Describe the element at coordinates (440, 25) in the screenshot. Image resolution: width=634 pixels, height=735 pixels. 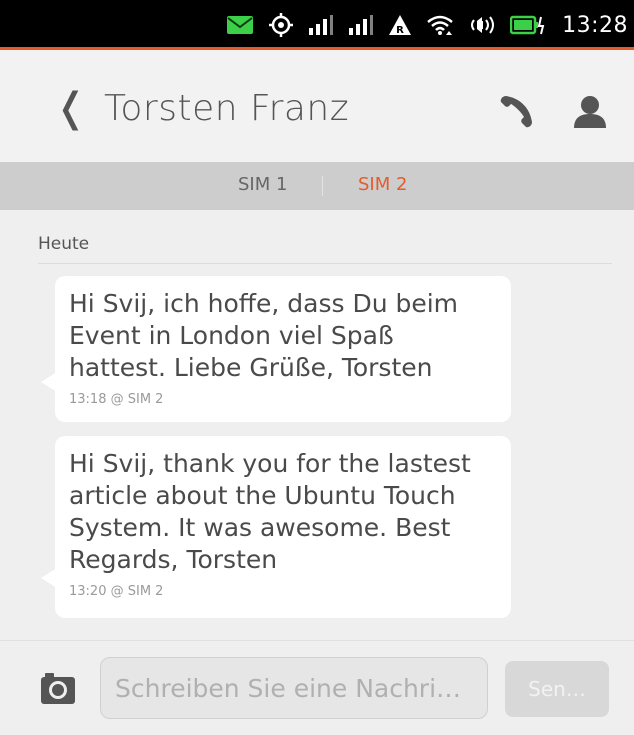
I see `wifi-icon` at that location.